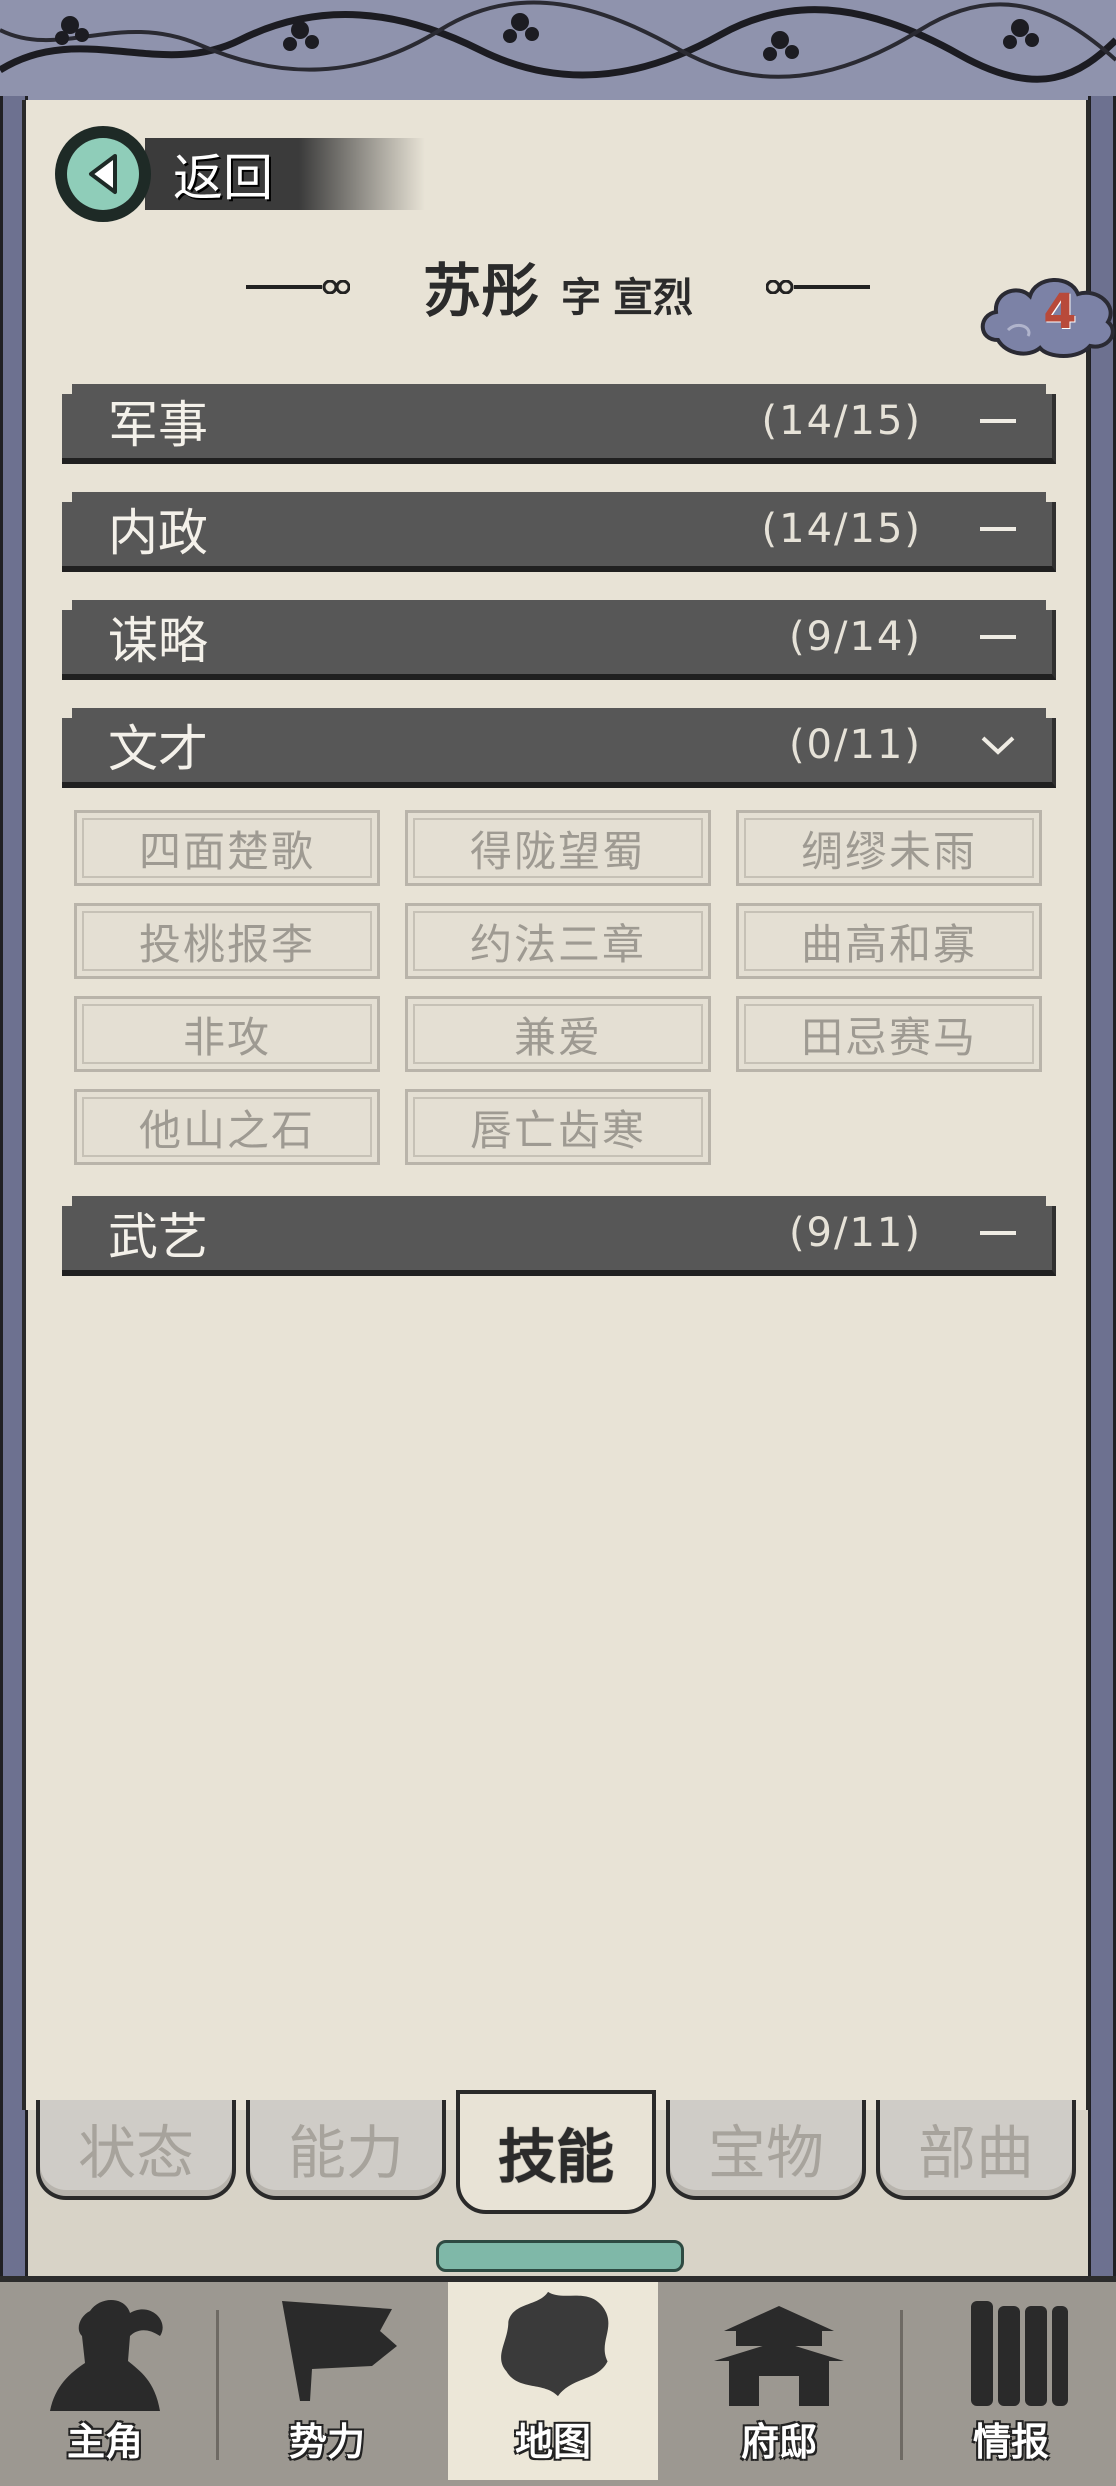  Describe the element at coordinates (158, 533) in the screenshot. I see `category-label: 内政` at that location.